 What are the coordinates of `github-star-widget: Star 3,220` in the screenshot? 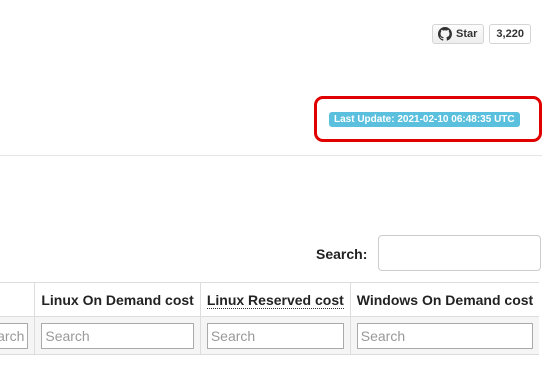 It's located at (481, 34).